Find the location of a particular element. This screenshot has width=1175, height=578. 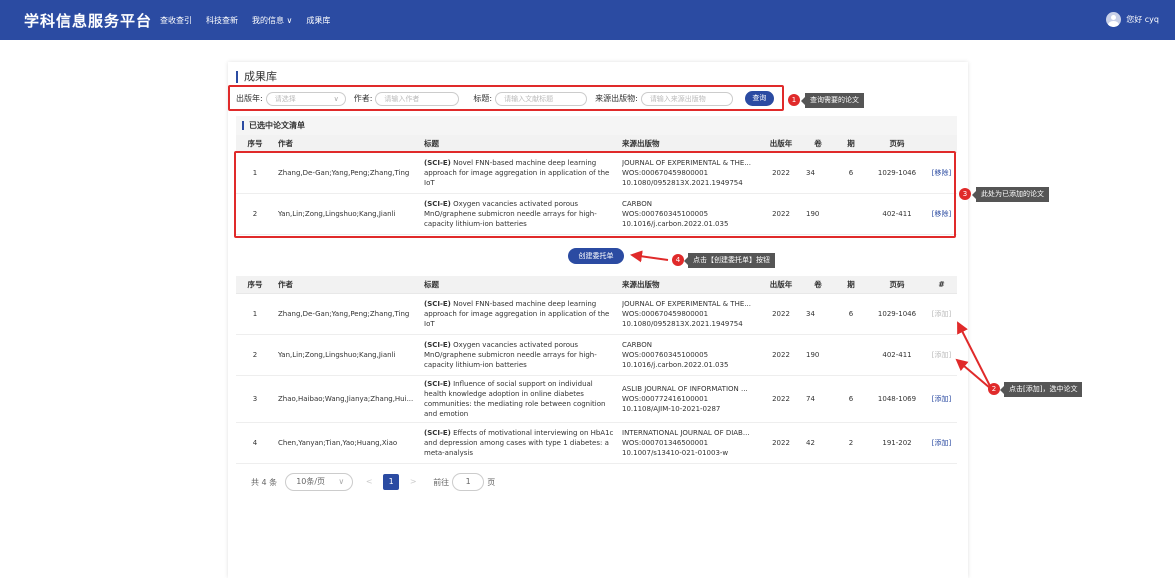

next-page-icon: > is located at coordinates (413, 482).